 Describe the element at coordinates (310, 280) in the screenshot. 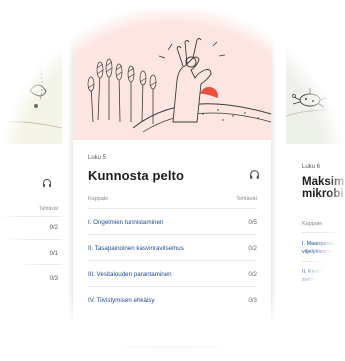

I see `chapter-title-line: sekä tr` at that location.